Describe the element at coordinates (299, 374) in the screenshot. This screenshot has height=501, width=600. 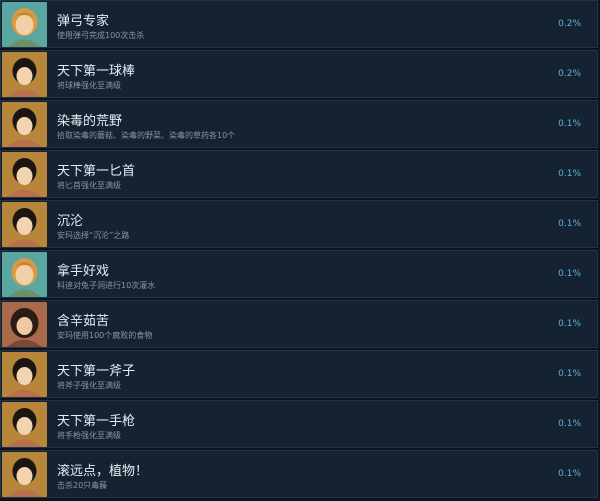
I see `achievement-row: 天下第一斧子 将斧子强化至满级 0.1%` at that location.